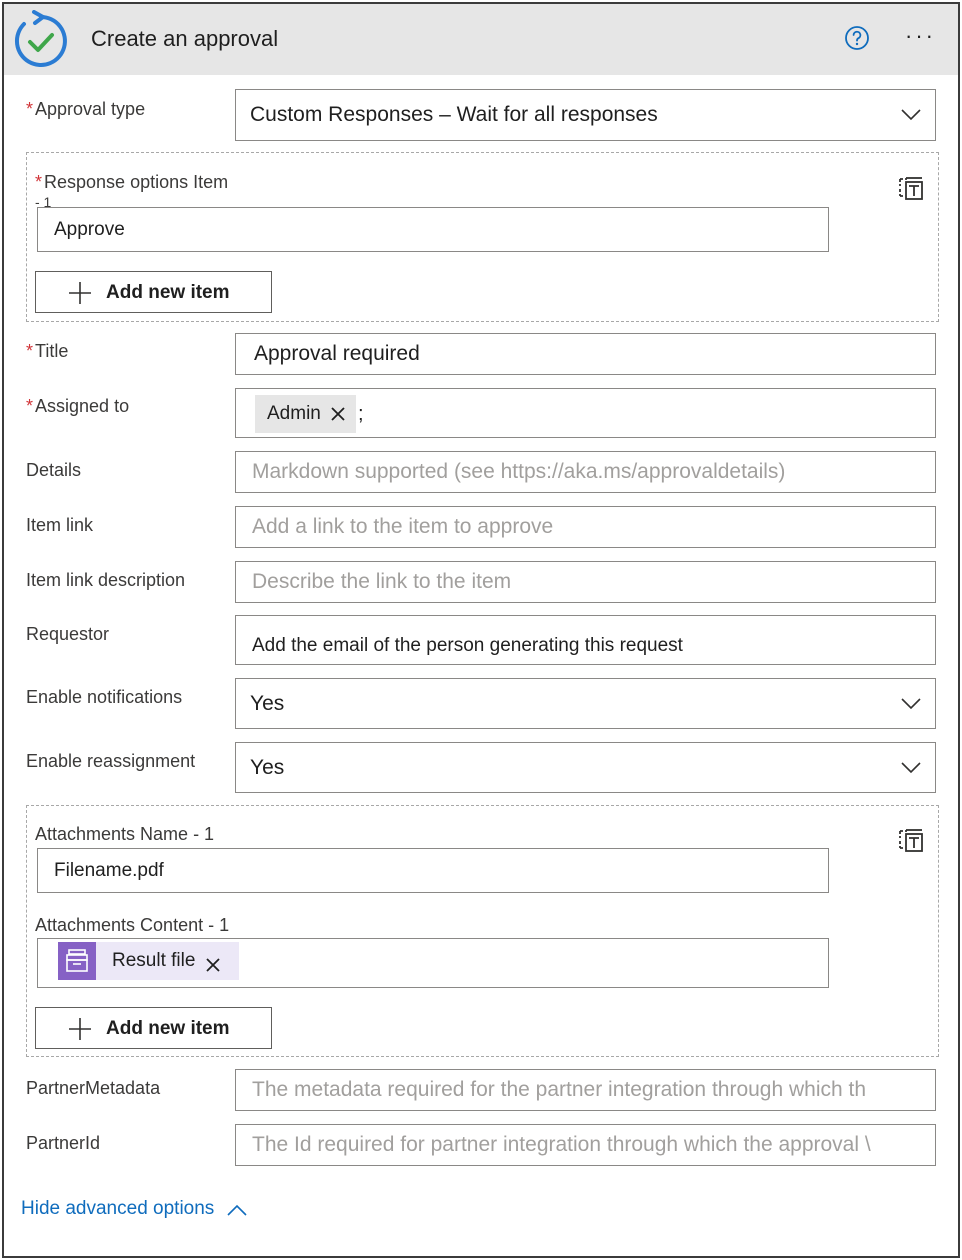 Image resolution: width=962 pixels, height=1260 pixels. What do you see at coordinates (93, 1088) in the screenshot?
I see `partner-metadata-label: PartnerMetadata` at bounding box center [93, 1088].